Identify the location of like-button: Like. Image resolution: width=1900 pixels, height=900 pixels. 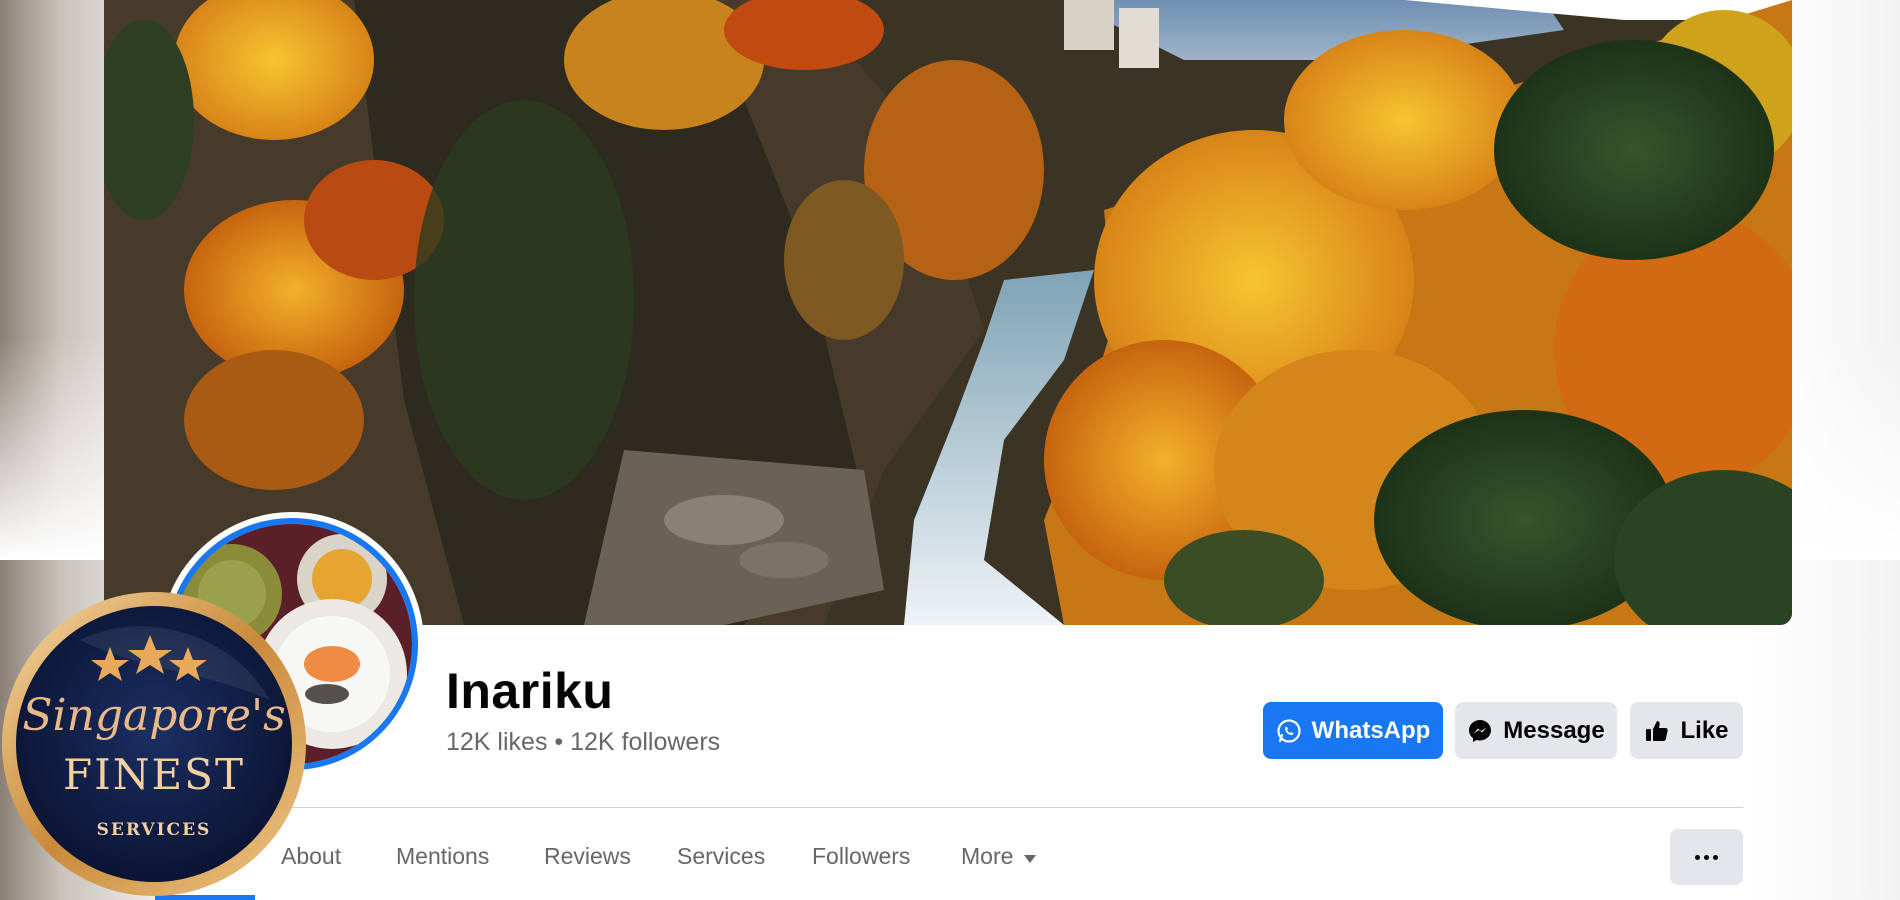
(1686, 730).